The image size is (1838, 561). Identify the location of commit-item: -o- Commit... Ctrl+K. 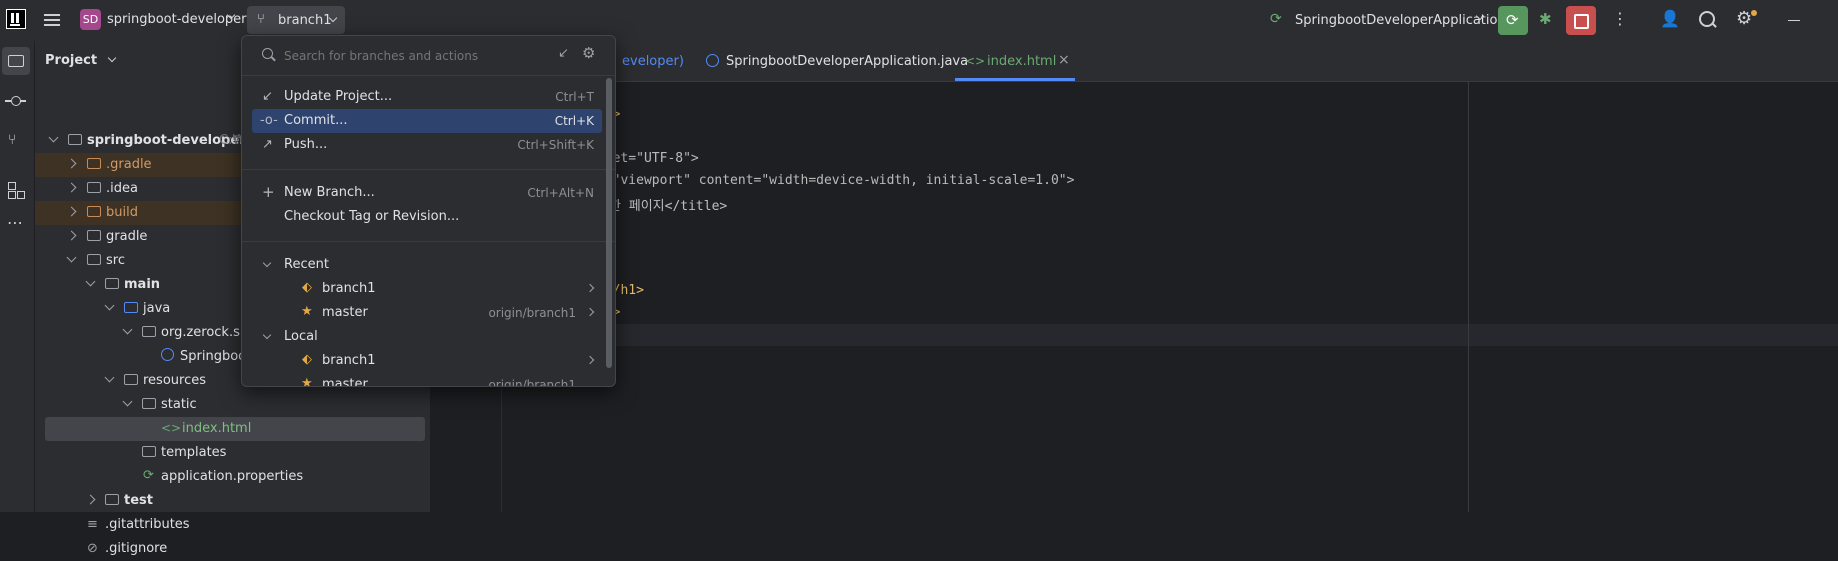
(427, 121).